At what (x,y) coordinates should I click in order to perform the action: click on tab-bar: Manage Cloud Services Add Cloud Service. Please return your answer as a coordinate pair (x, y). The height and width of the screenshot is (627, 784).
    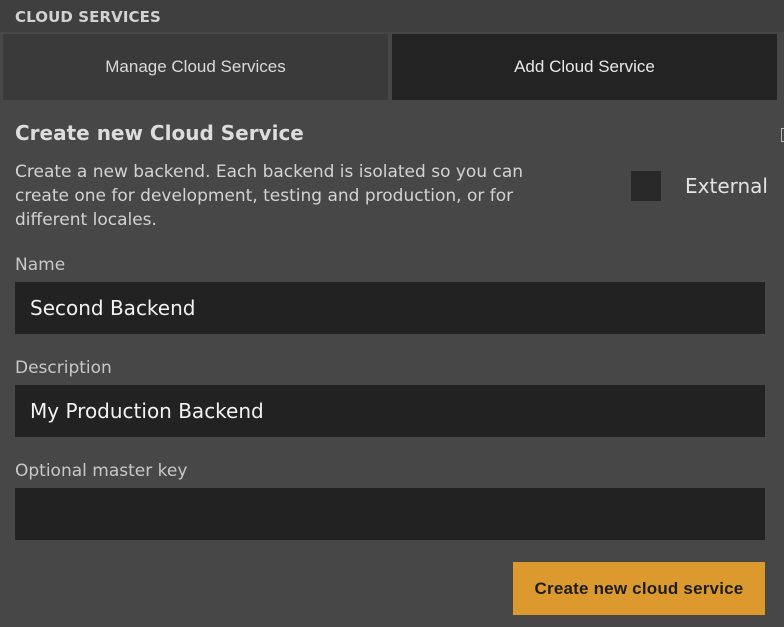
    Looking at the image, I should click on (390, 67).